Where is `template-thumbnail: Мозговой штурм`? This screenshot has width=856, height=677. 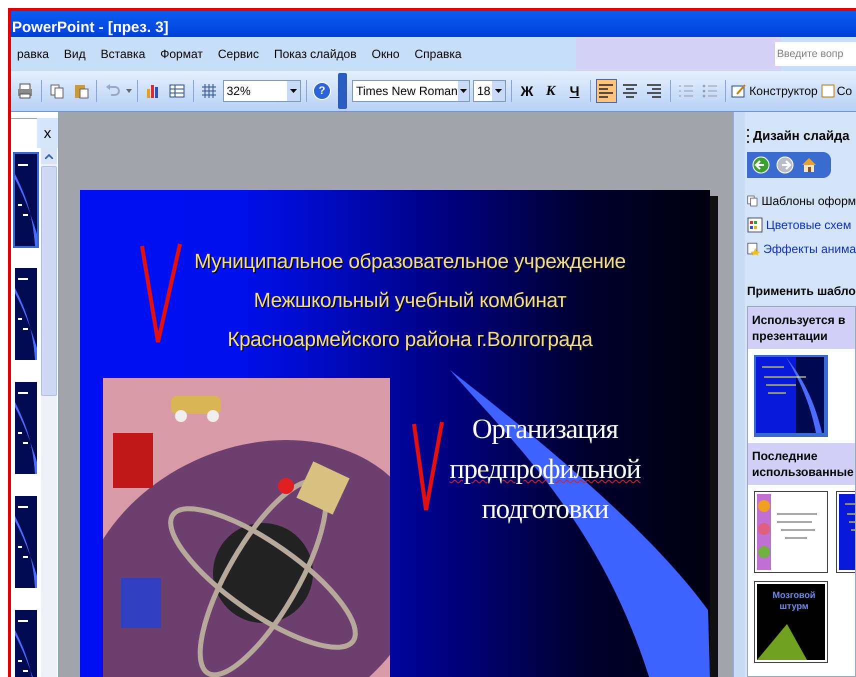 template-thumbnail: Мозговой штурм is located at coordinates (791, 621).